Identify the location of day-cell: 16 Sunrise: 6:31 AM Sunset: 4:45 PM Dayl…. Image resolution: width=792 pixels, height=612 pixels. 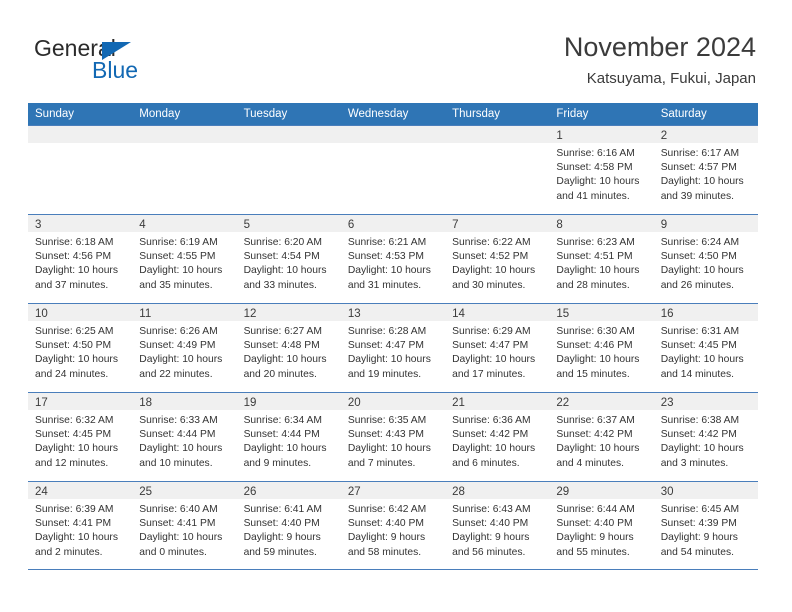
(705, 348).